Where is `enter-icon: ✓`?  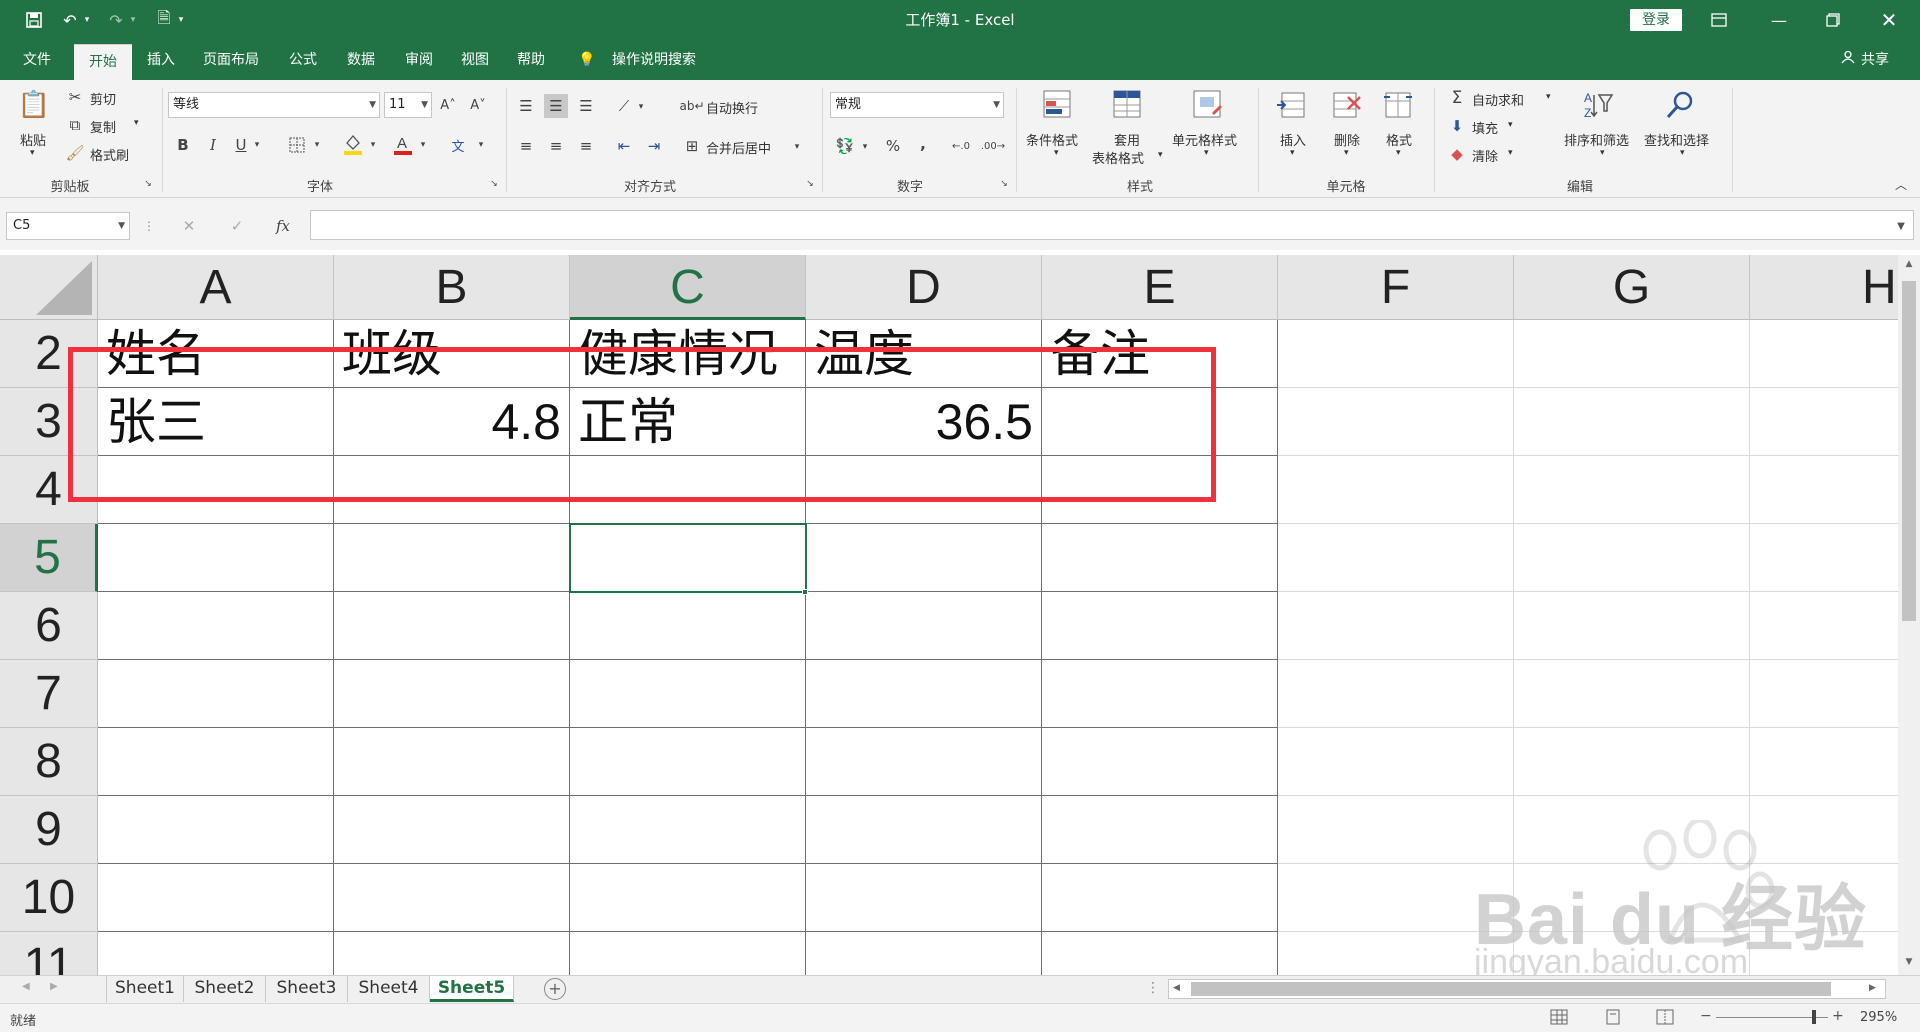
enter-icon: ✓ is located at coordinates (237, 226).